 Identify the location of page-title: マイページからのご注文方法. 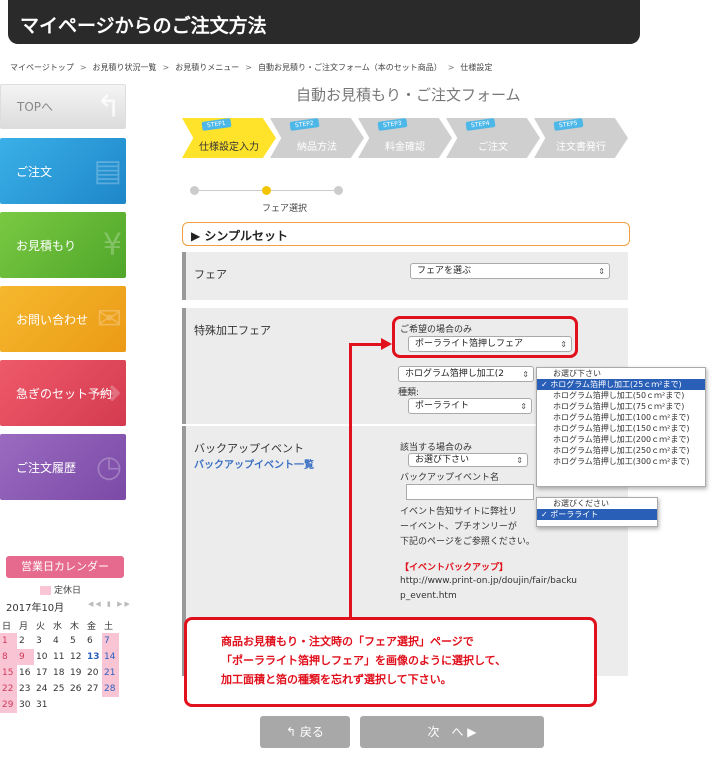
(324, 22).